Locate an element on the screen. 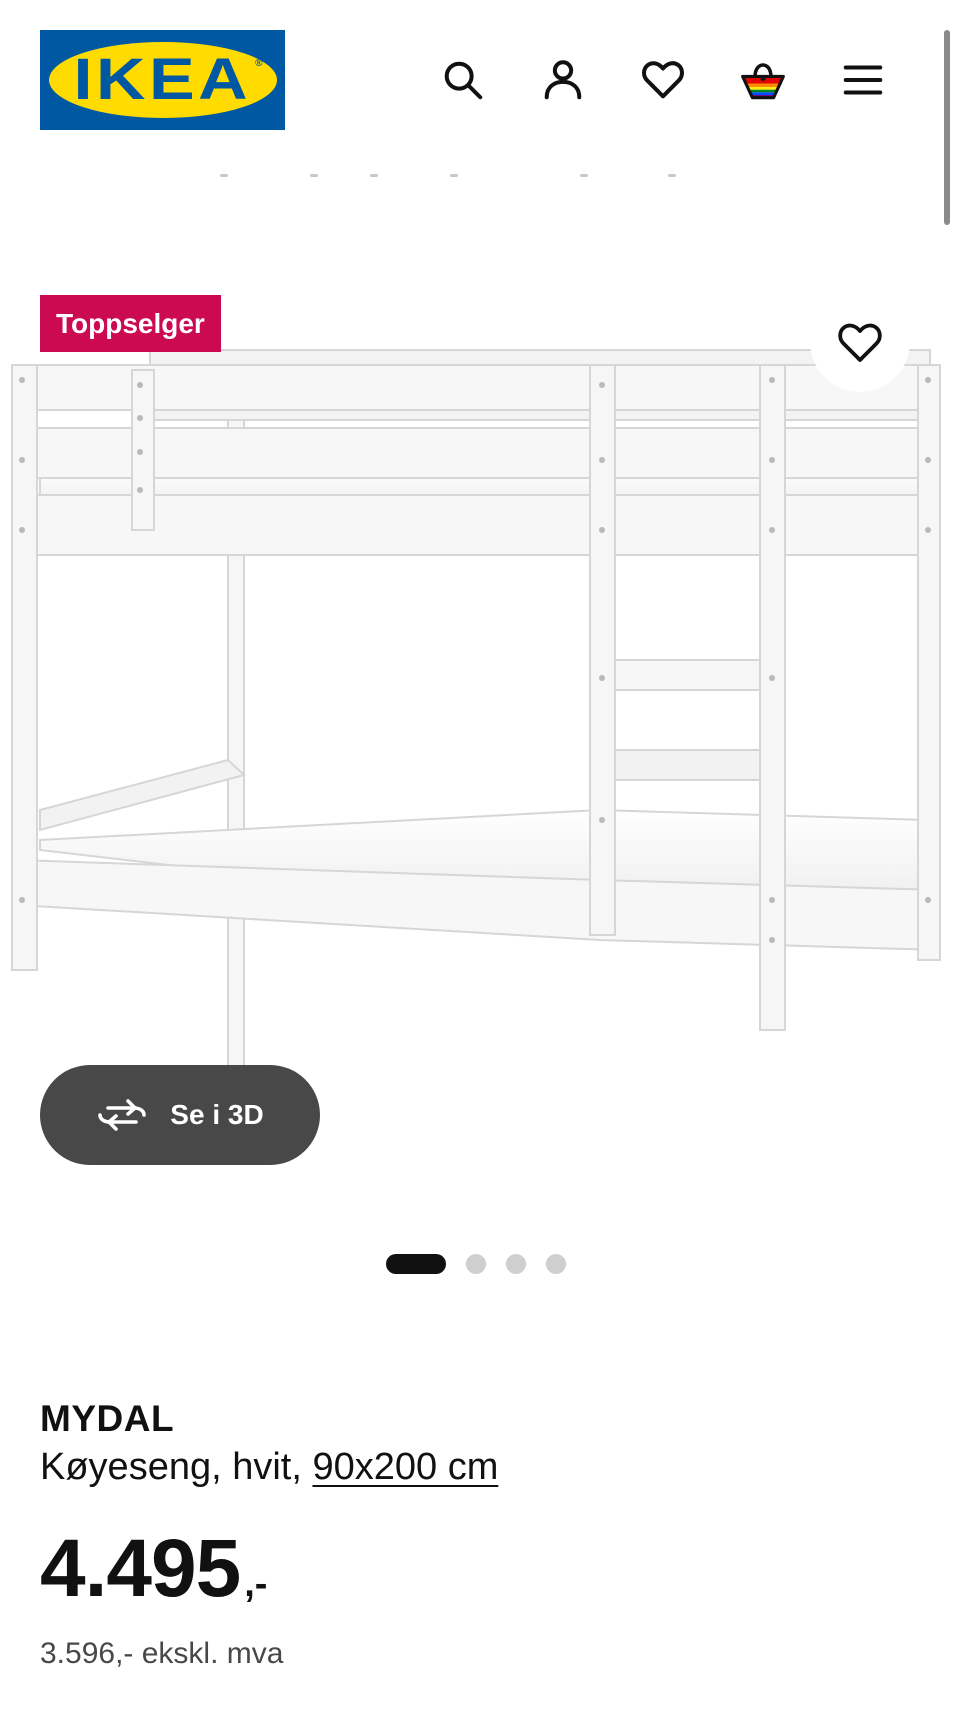 The height and width of the screenshot is (1710, 960). menu-icon is located at coordinates (863, 80).